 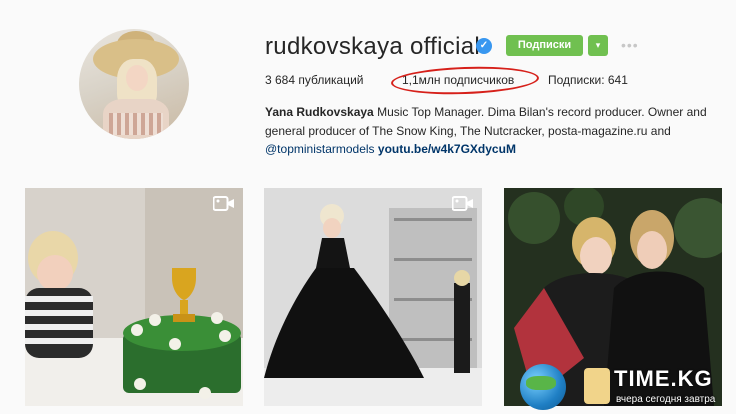 I want to click on watermark-title: TIME.KG, so click(x=663, y=378).